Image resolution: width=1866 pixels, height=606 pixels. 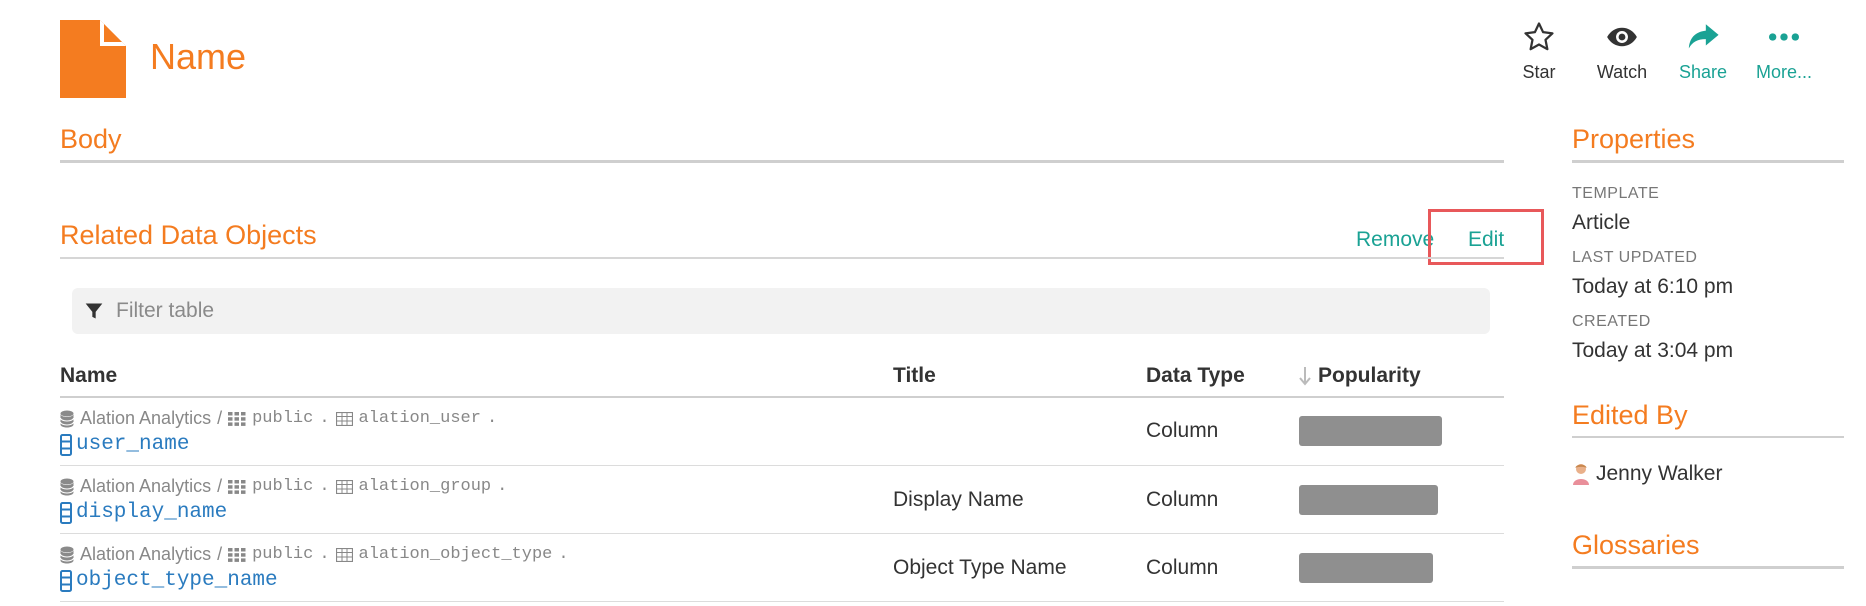 What do you see at coordinates (1635, 257) in the screenshot?
I see `last-updated-label: LAST UPDATED` at bounding box center [1635, 257].